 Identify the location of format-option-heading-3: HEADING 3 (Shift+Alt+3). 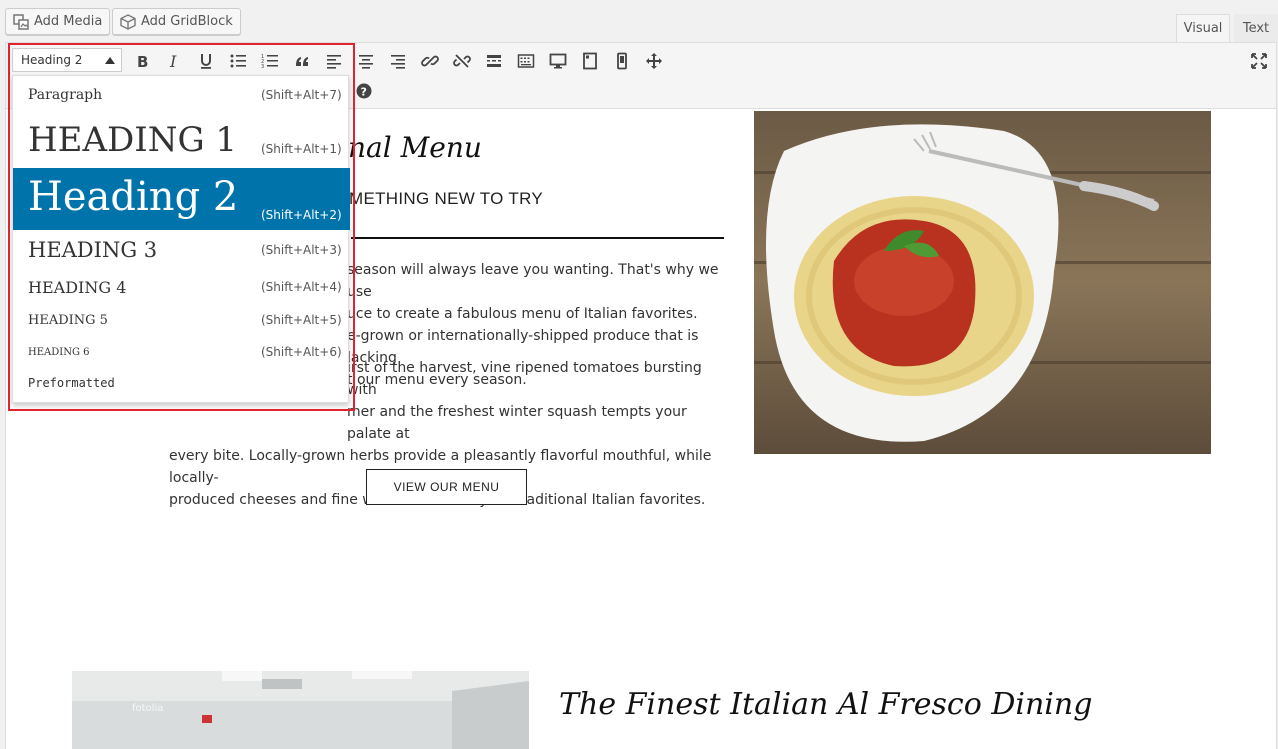
(181, 250).